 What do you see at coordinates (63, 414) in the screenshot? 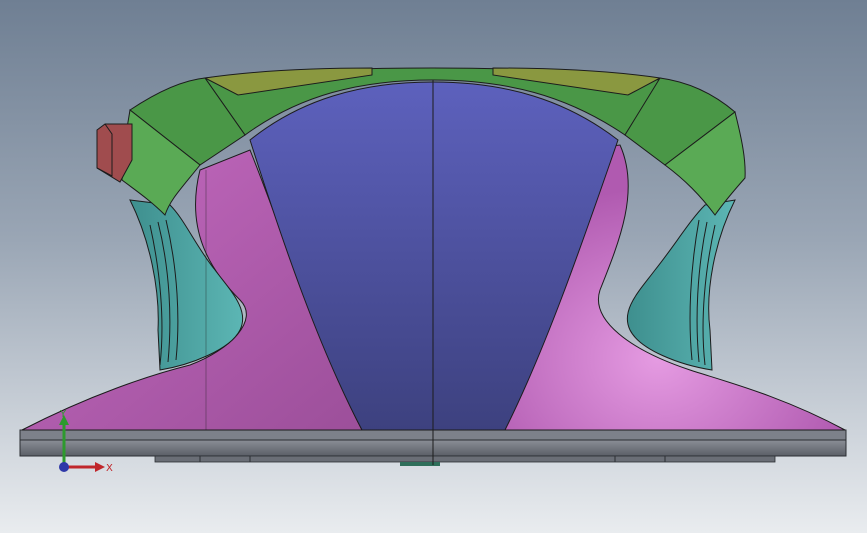
I see `y-axis-label: Y` at bounding box center [63, 414].